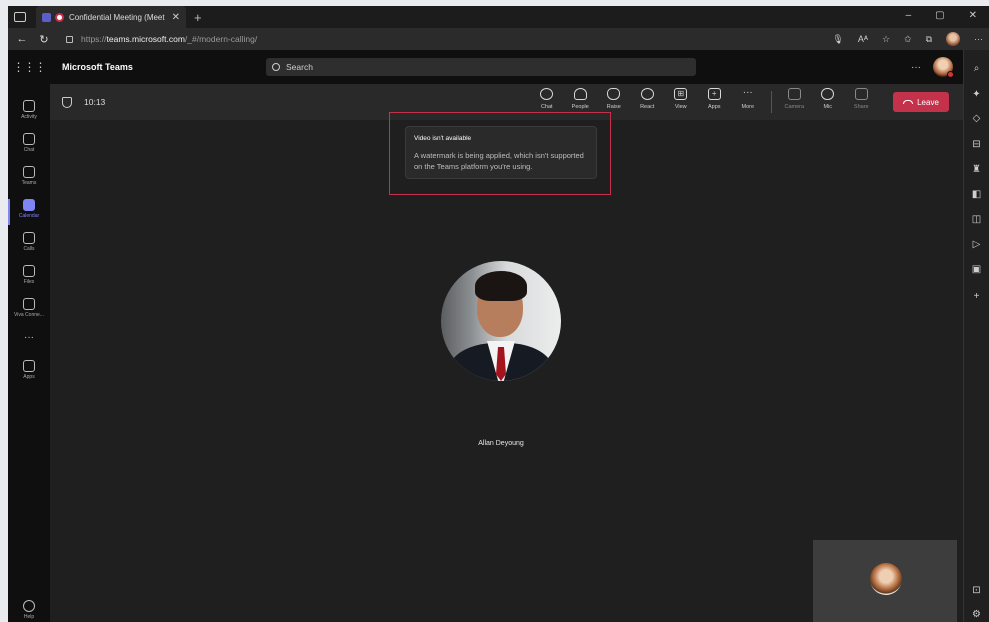  Describe the element at coordinates (953, 39) in the screenshot. I see `profile-avatar` at that location.